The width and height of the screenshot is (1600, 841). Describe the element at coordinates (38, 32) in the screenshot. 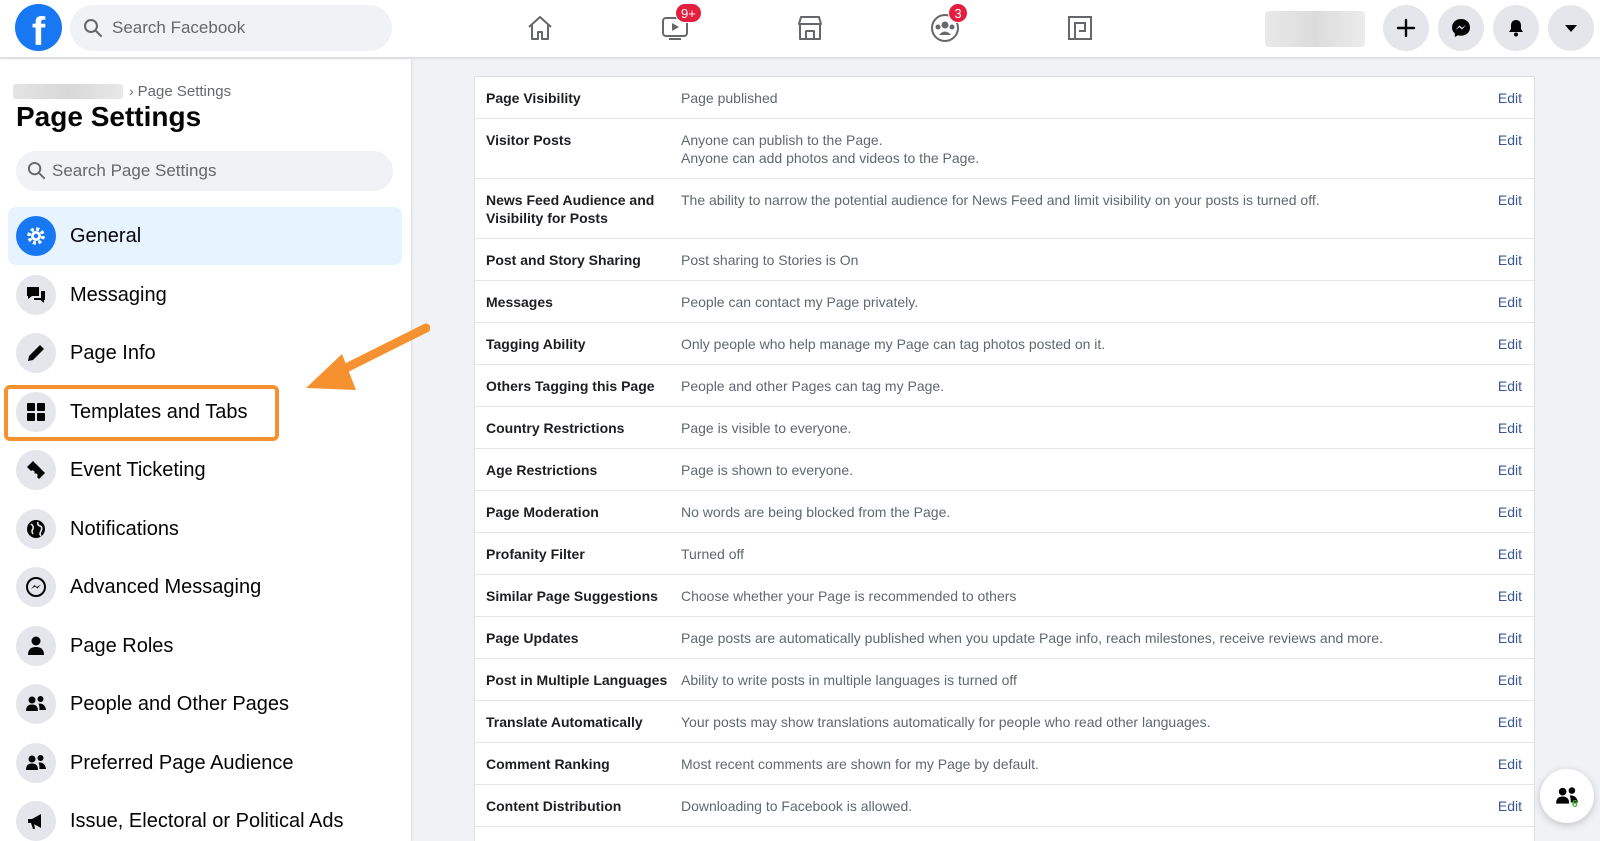

I see `facebook-logo-glyph: f` at that location.